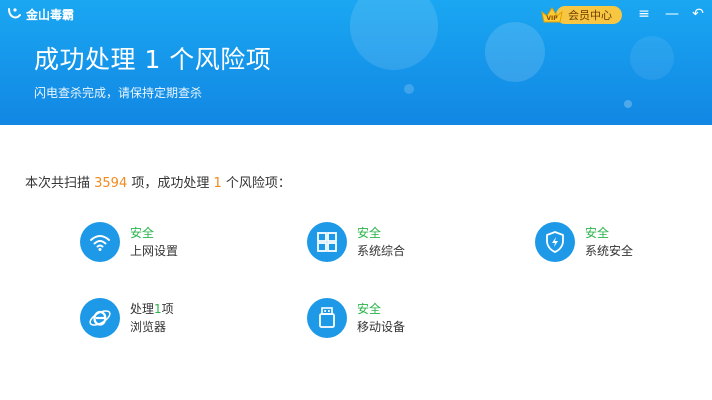  Describe the element at coordinates (154, 251) in the screenshot. I see `item-label: 上网设置` at that location.